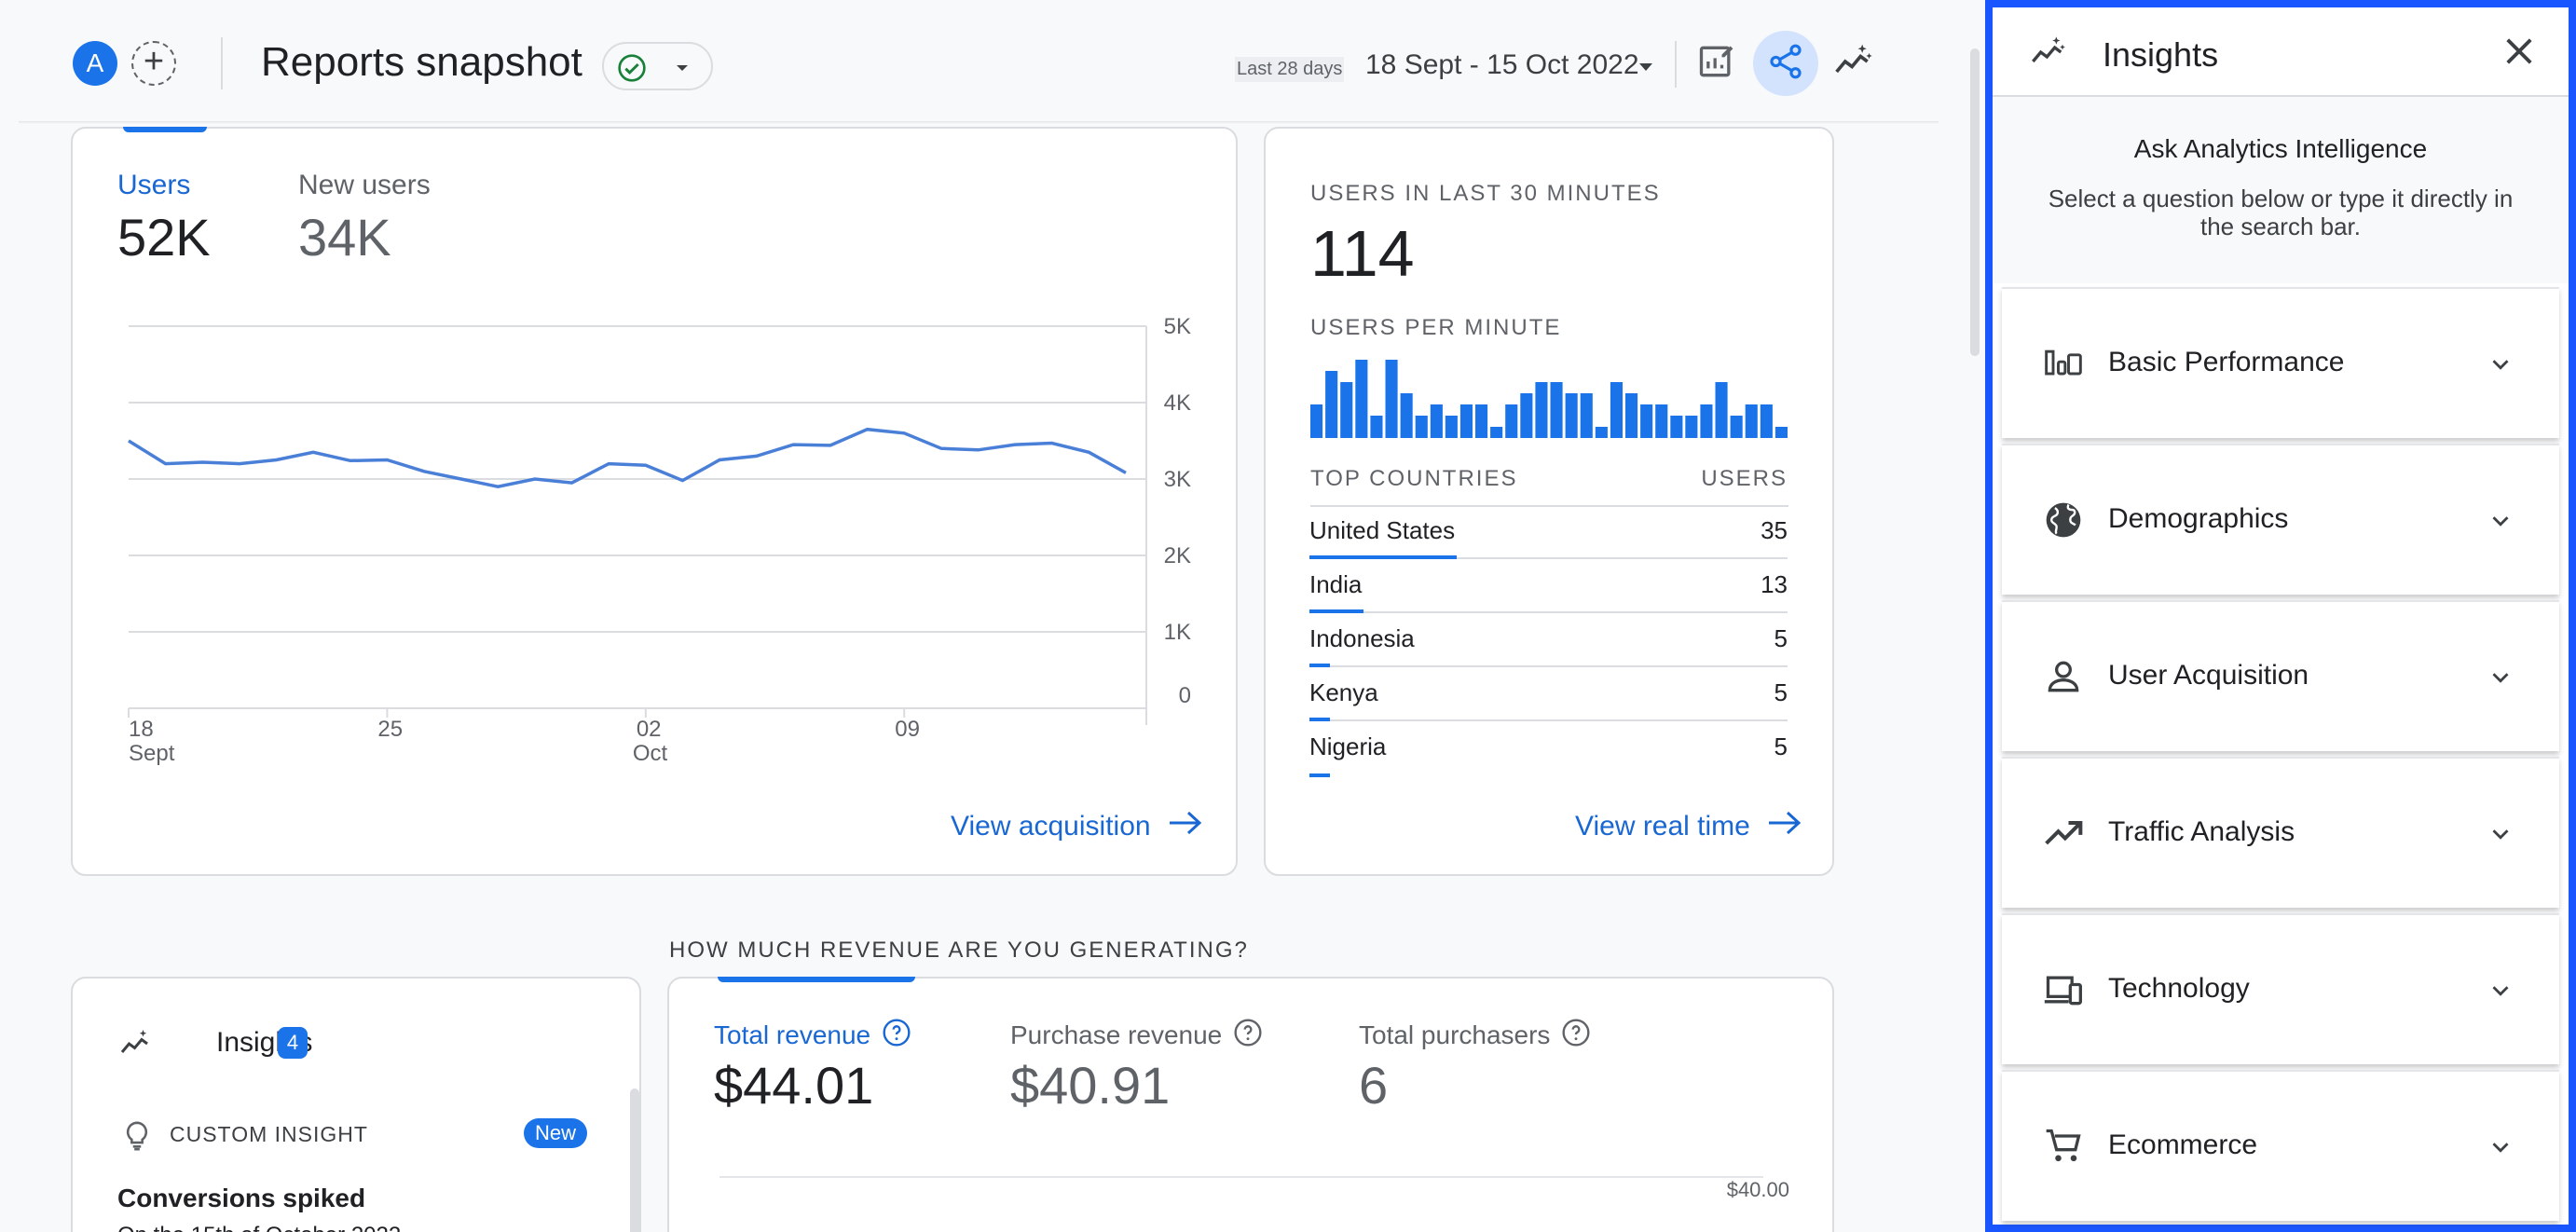 This screenshot has height=1232, width=2576. I want to click on question-demographics: Demographics, so click(2280, 519).